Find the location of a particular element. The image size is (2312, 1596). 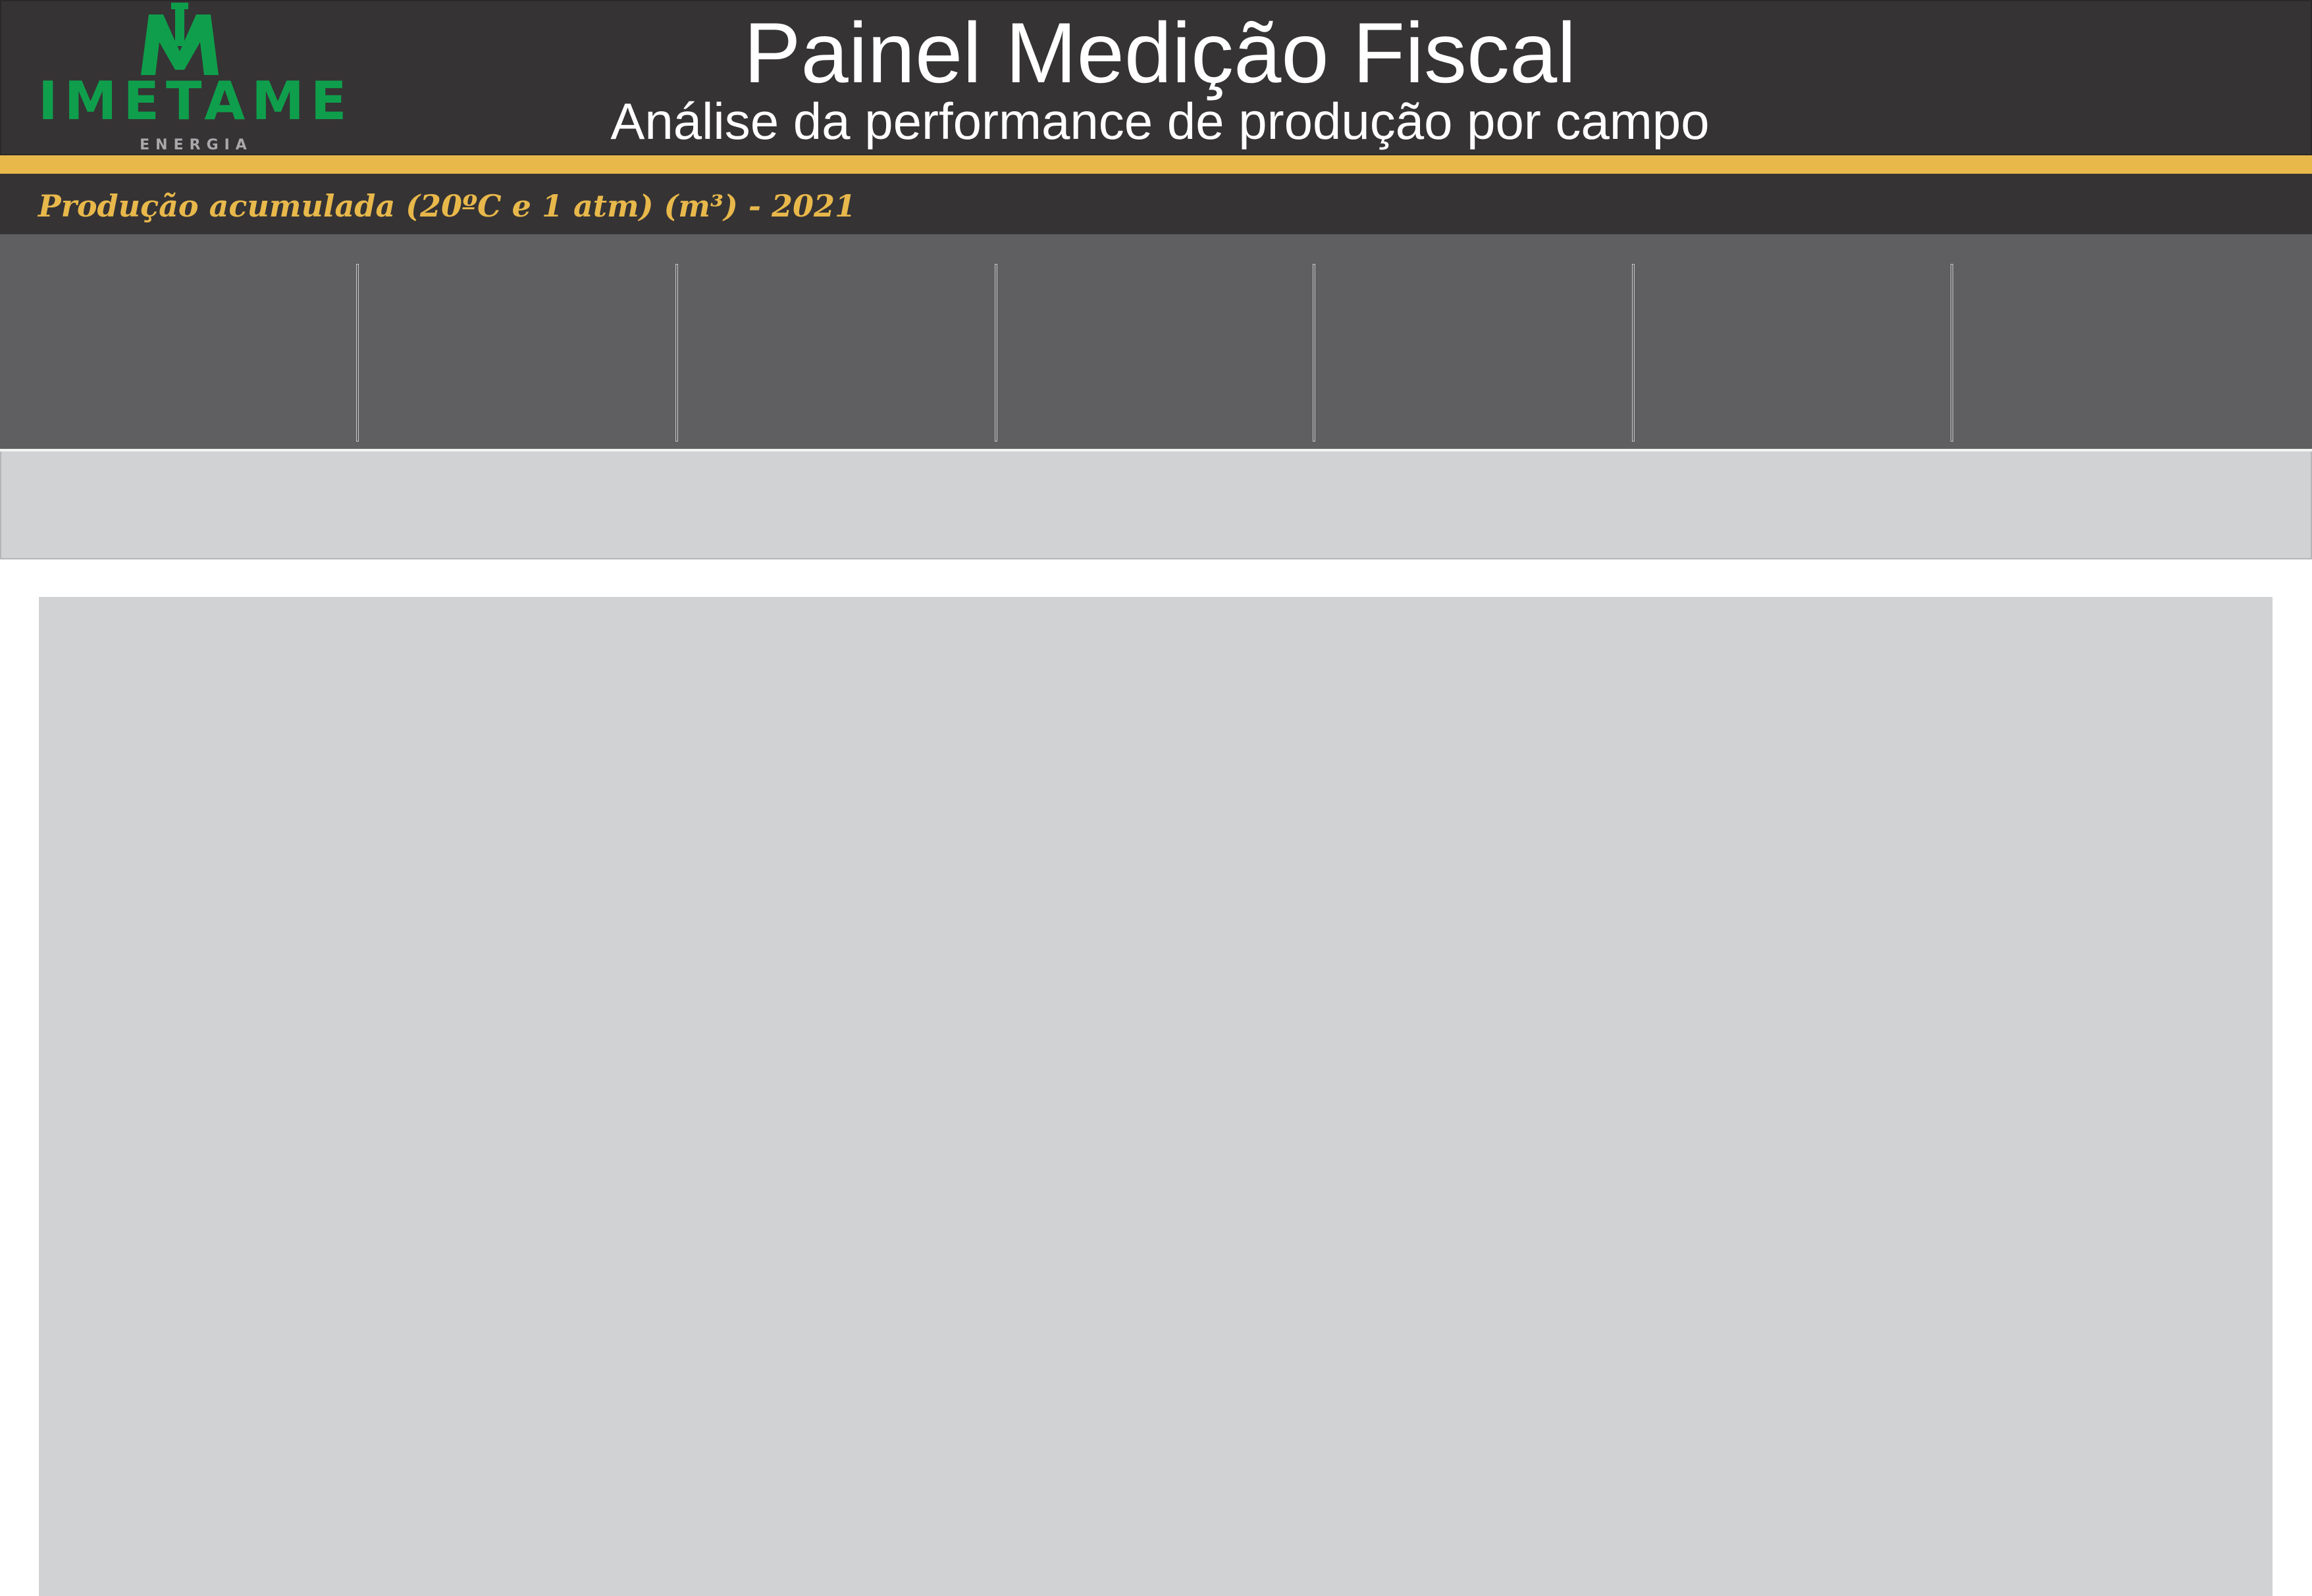

kpi-cards-band is located at coordinates (1156, 342).